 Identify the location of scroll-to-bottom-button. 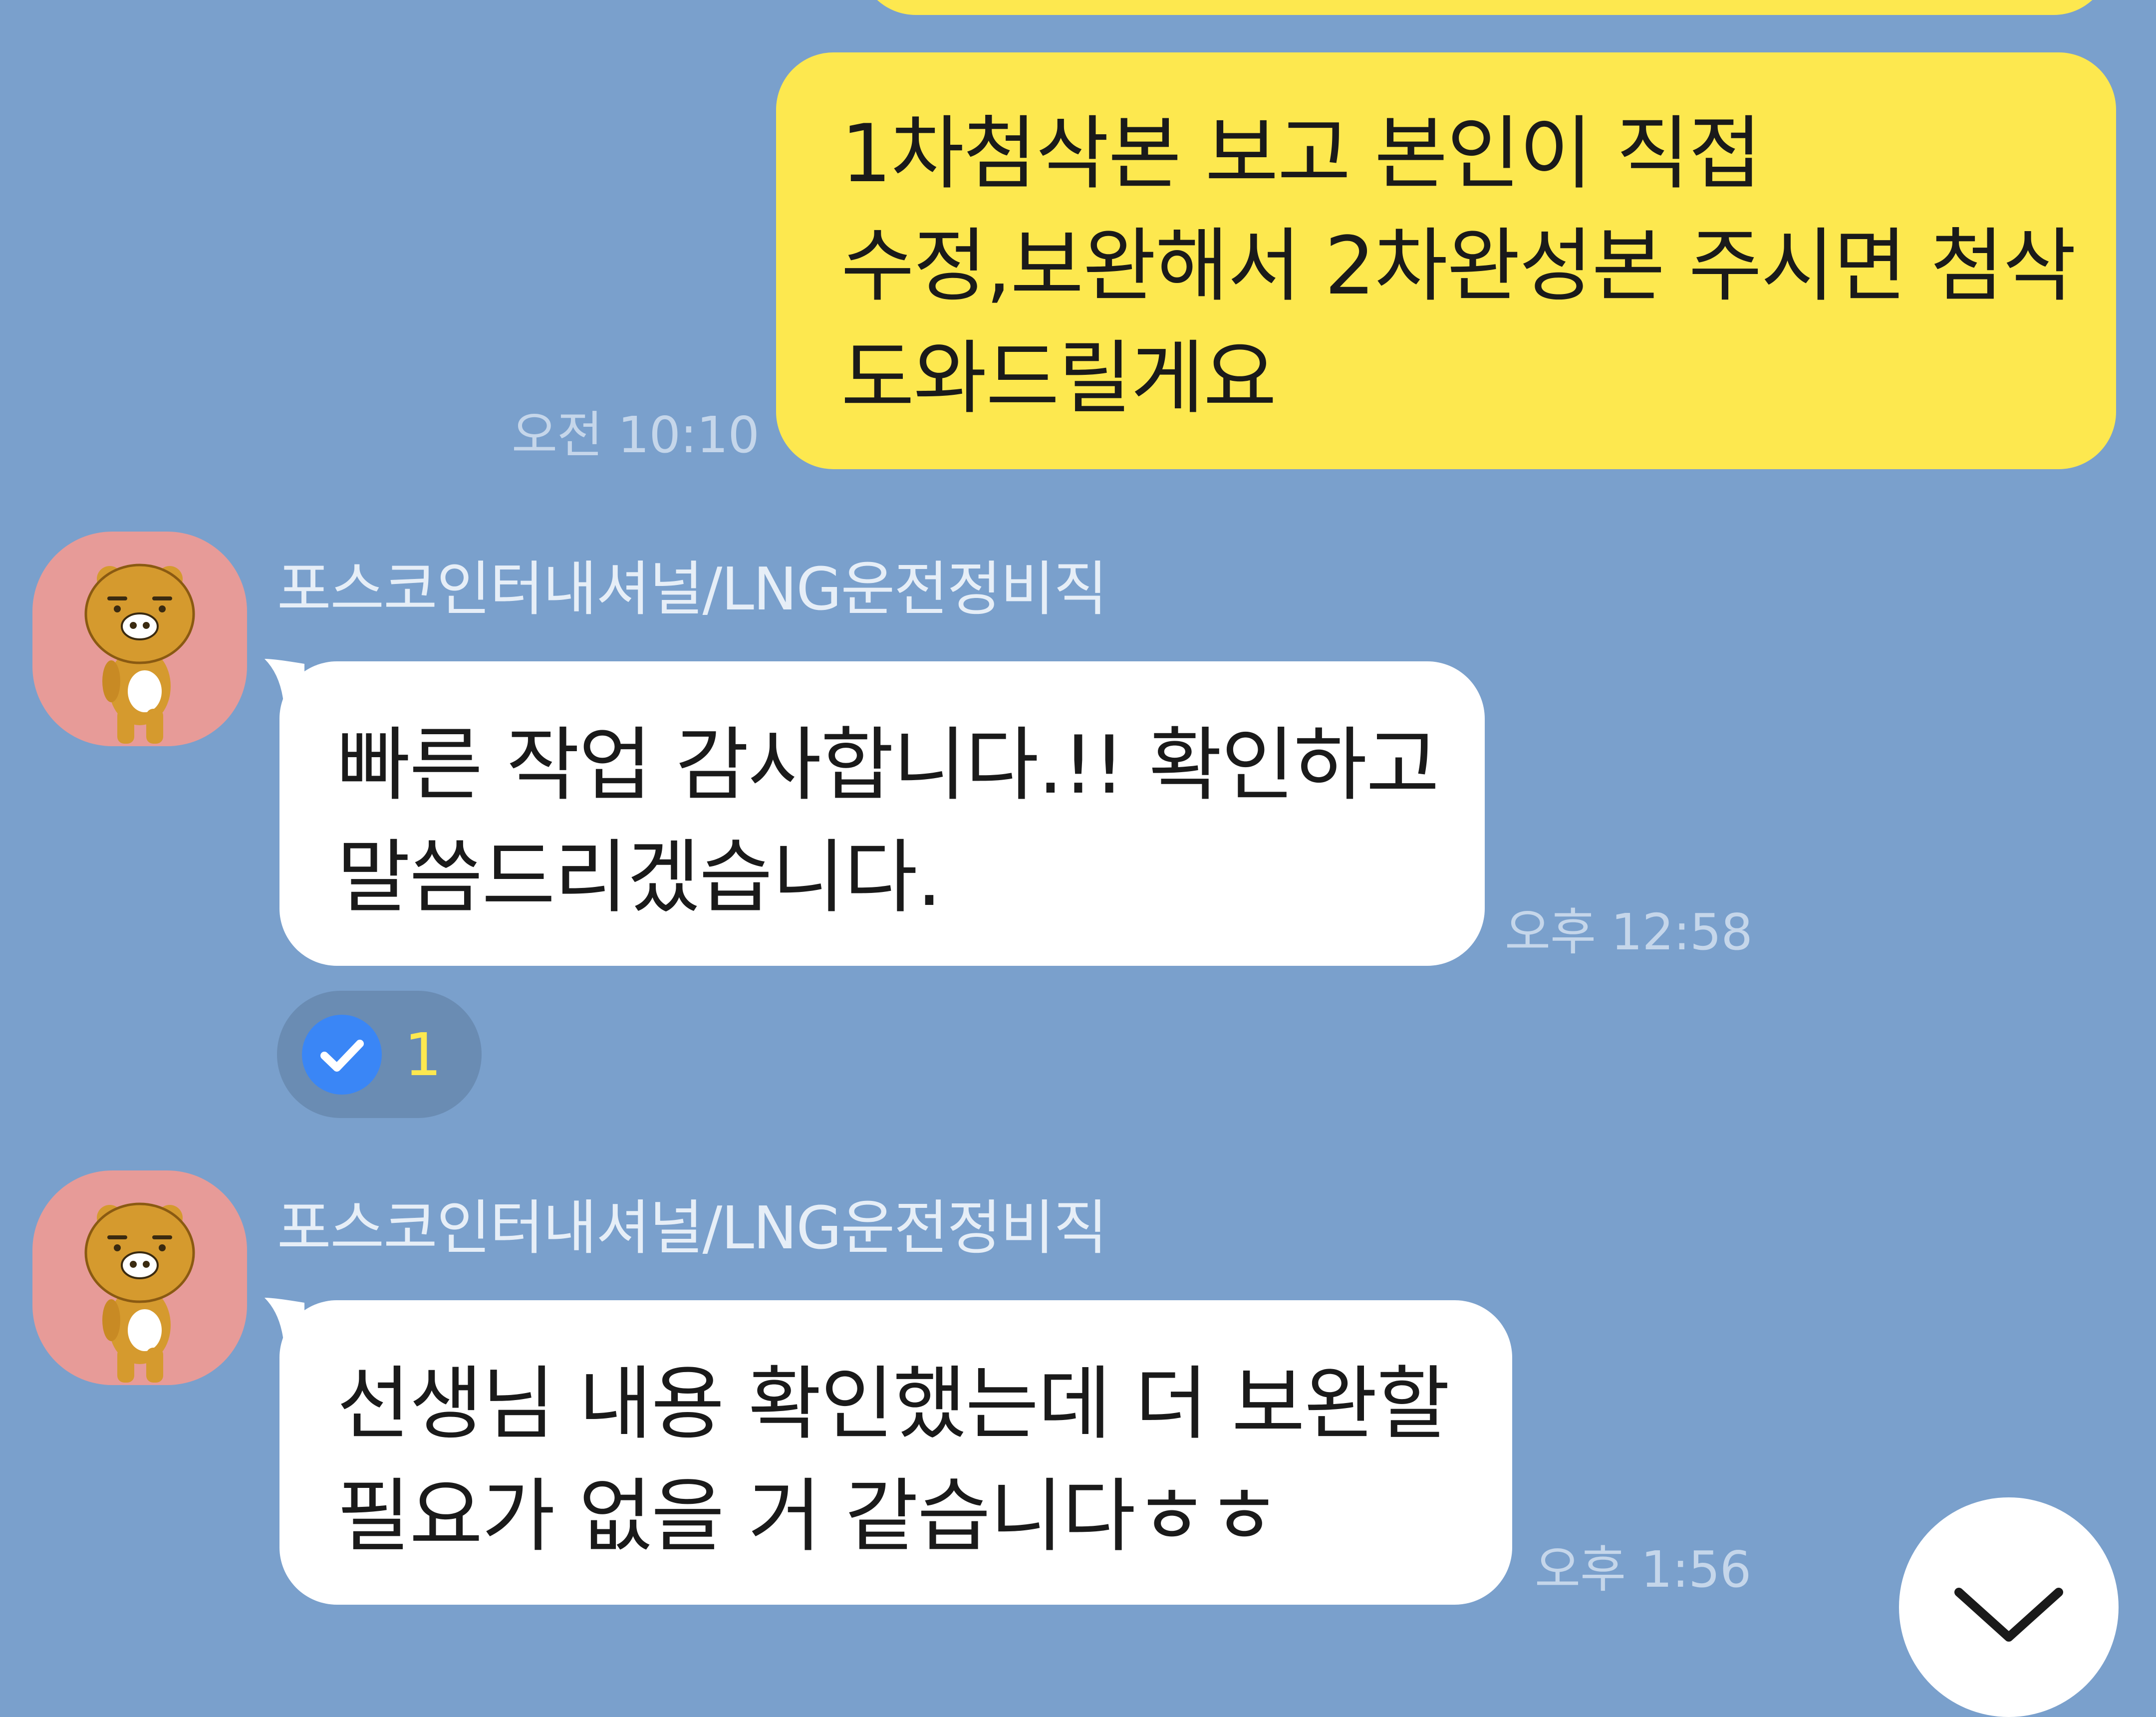
(2009, 1607).